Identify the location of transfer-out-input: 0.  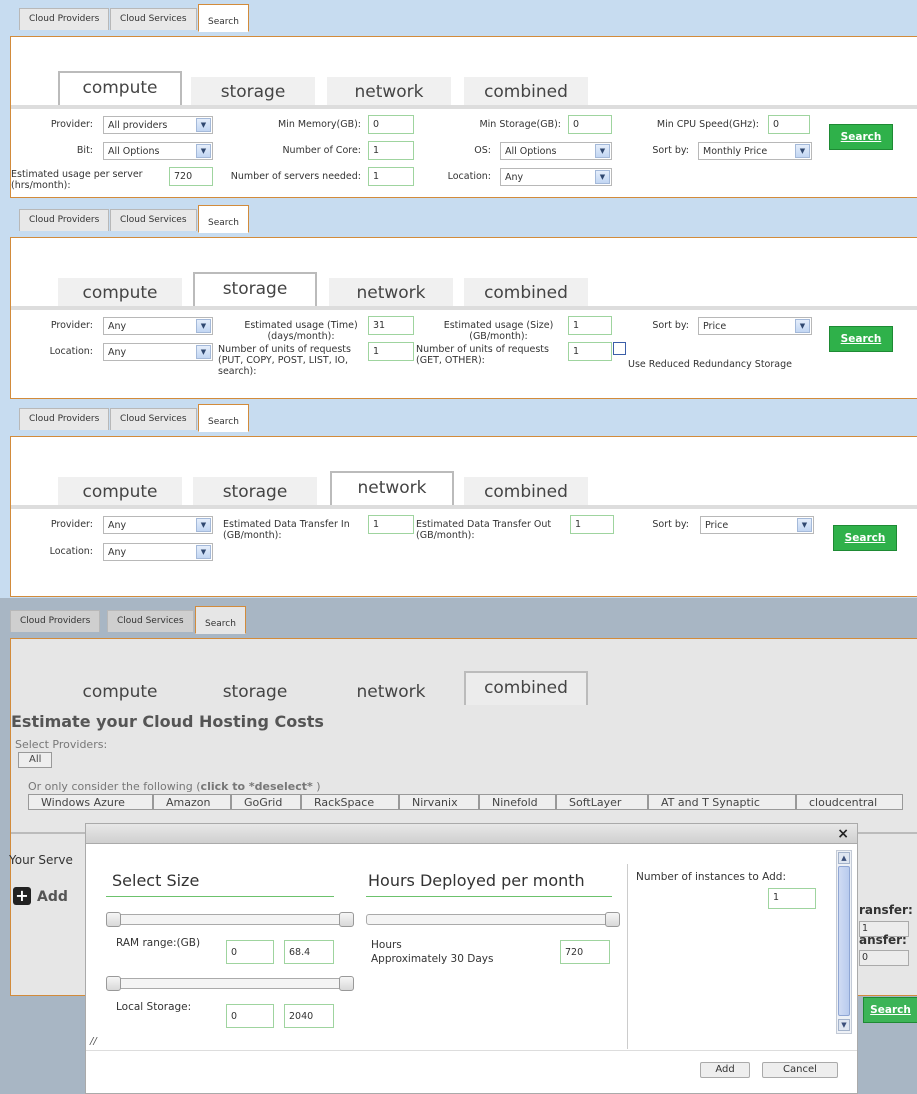
(884, 958).